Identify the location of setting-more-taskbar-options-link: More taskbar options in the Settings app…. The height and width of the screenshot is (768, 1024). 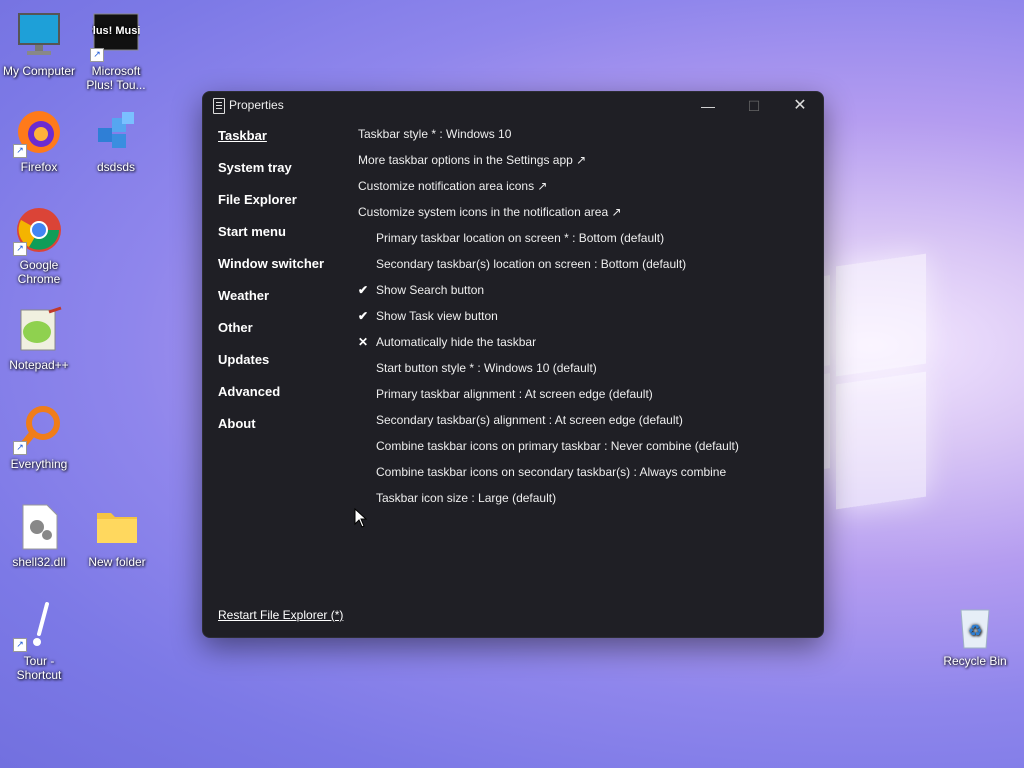
(548, 165).